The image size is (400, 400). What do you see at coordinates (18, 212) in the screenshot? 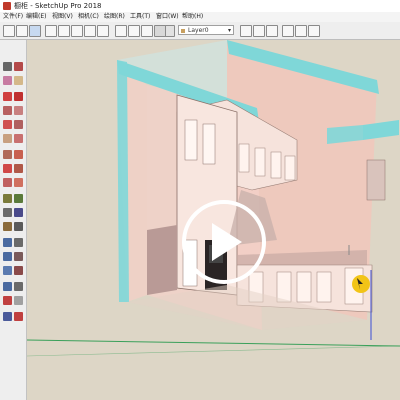
I see `text-tool-icon` at bounding box center [18, 212].